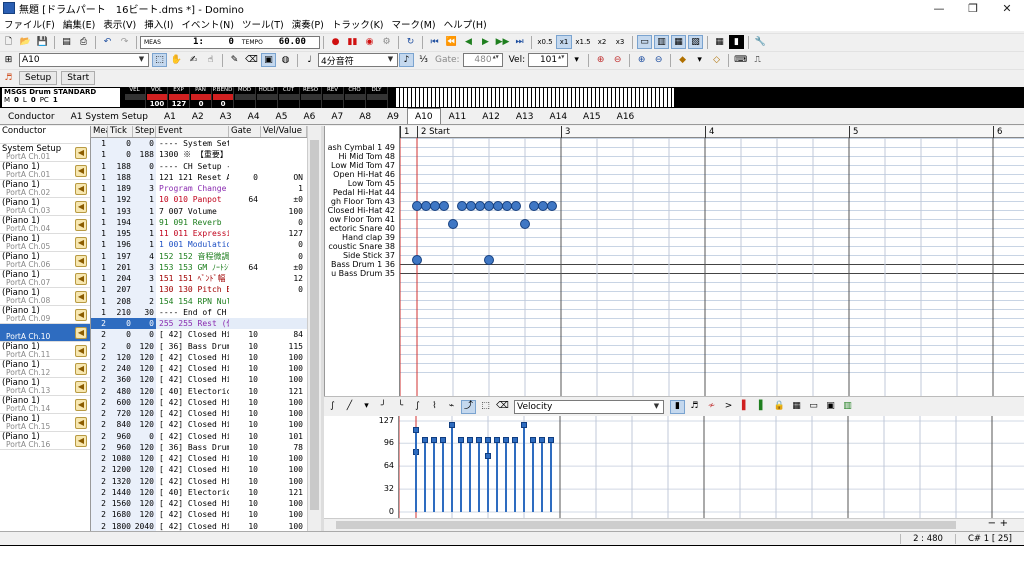 The image size is (1024, 576). Describe the element at coordinates (45, 387) in the screenshot. I see `track-row: (Piano 1) PortA Ch.13 ◀` at that location.